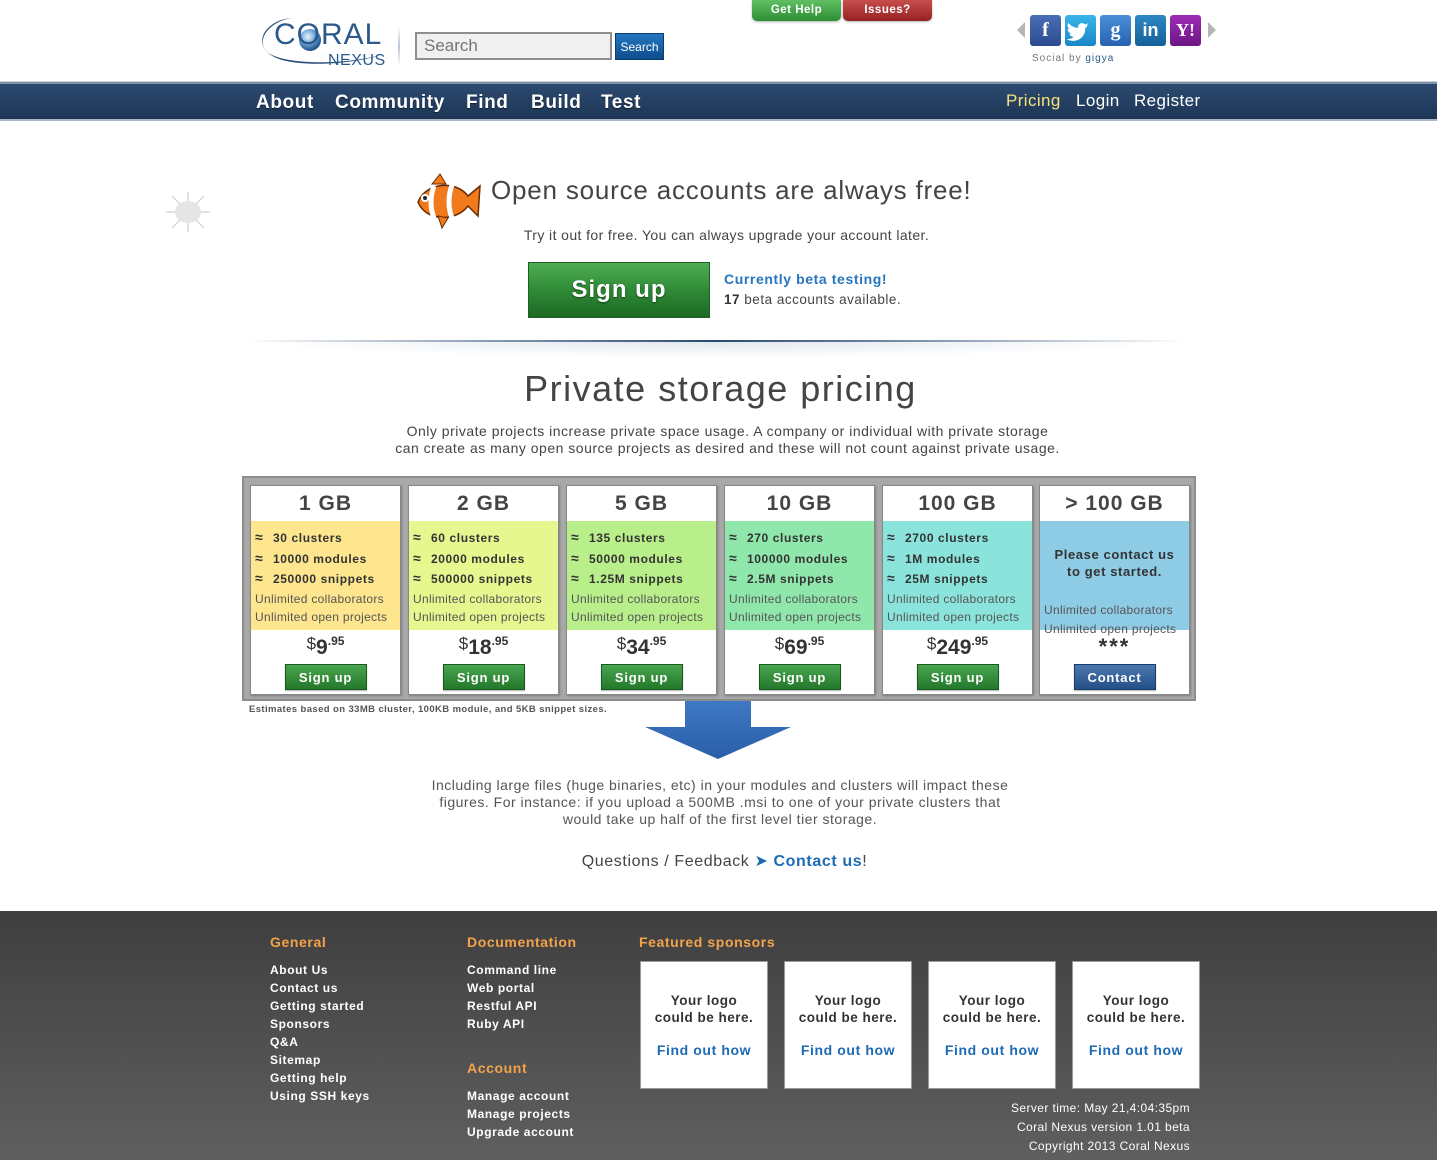  I want to click on tier-size: 100 GB, so click(957, 503).